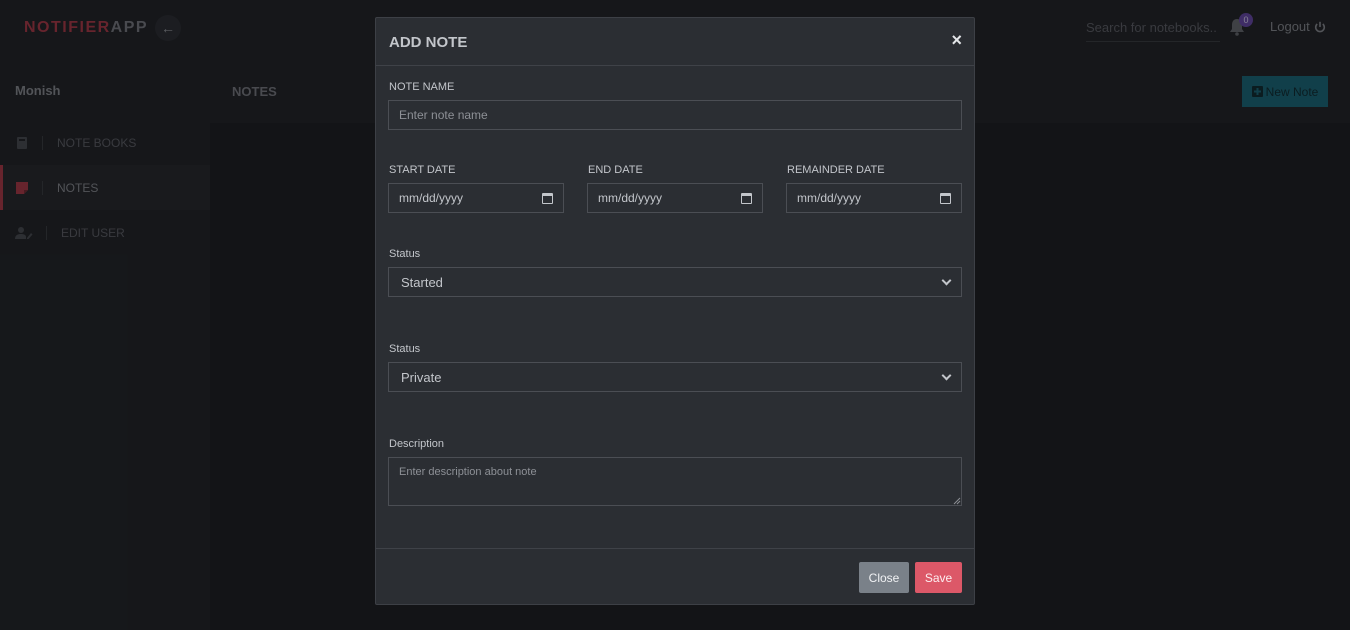  I want to click on close-button: Close, so click(884, 577).